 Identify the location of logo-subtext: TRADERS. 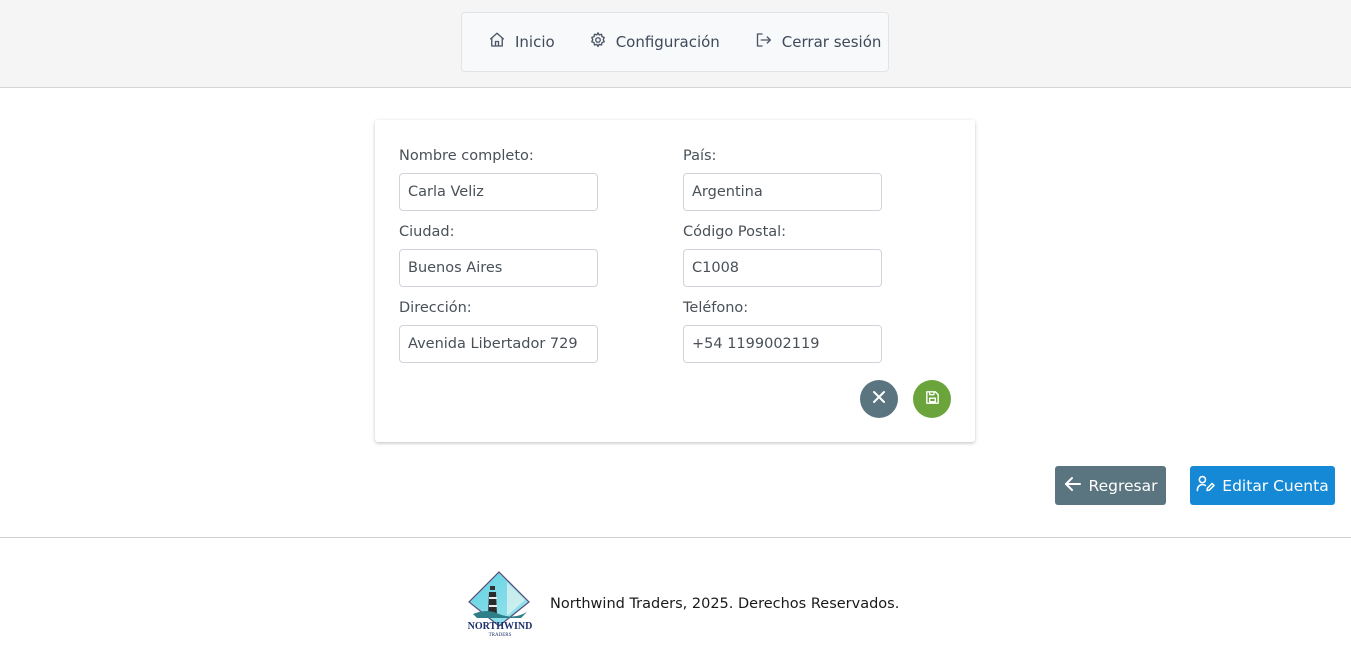
(500, 635).